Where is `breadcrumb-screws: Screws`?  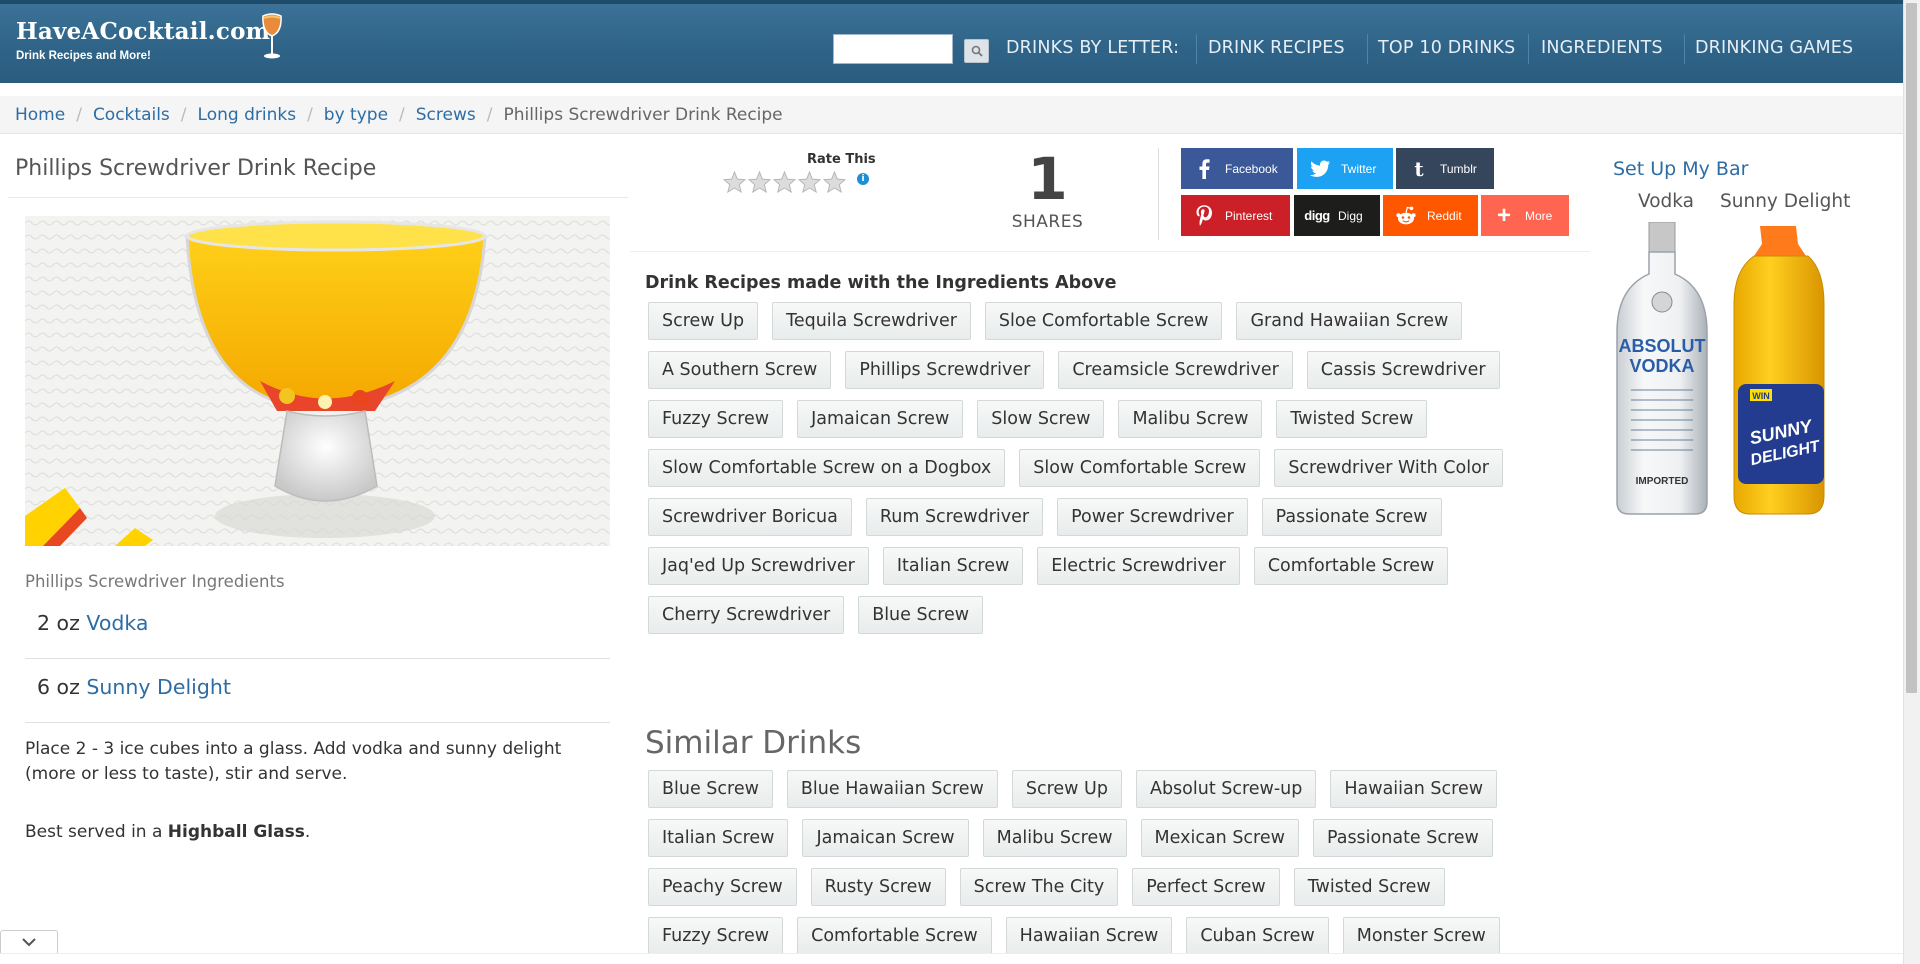 breadcrumb-screws: Screws is located at coordinates (446, 115).